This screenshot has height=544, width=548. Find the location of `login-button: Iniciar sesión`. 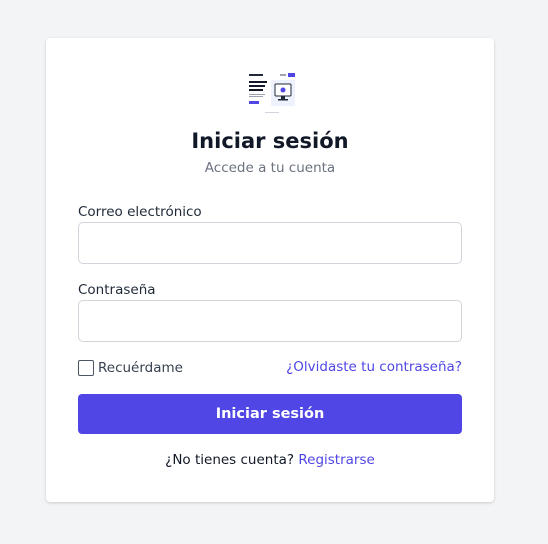

login-button: Iniciar sesión is located at coordinates (270, 414).